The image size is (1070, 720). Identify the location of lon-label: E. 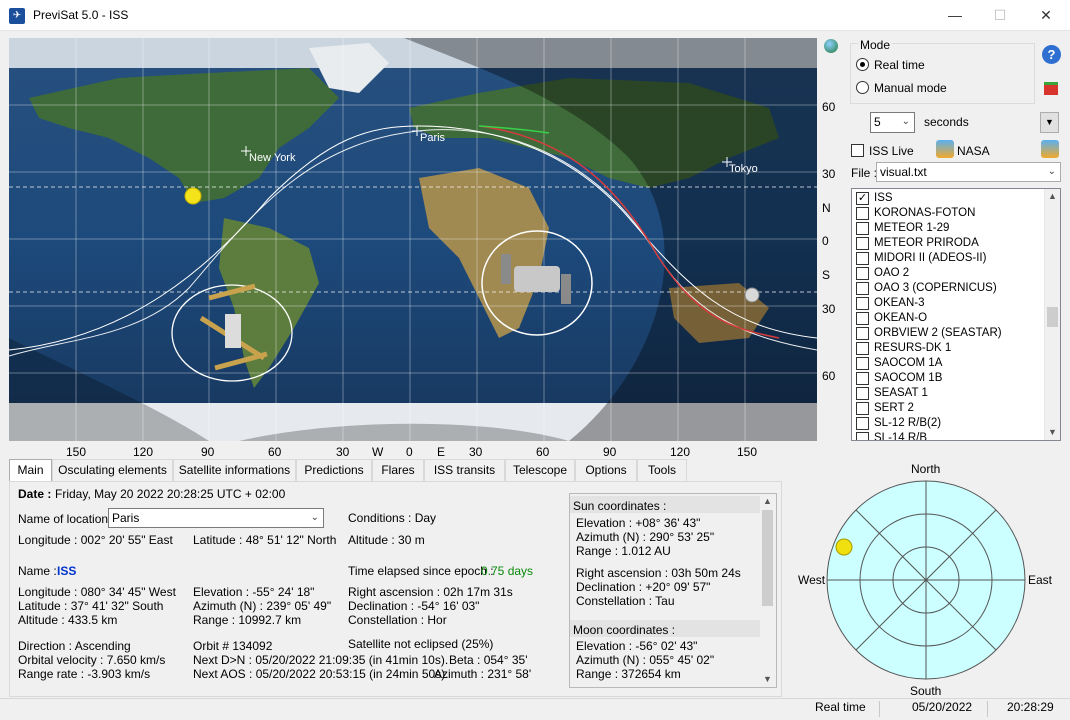
(441, 452).